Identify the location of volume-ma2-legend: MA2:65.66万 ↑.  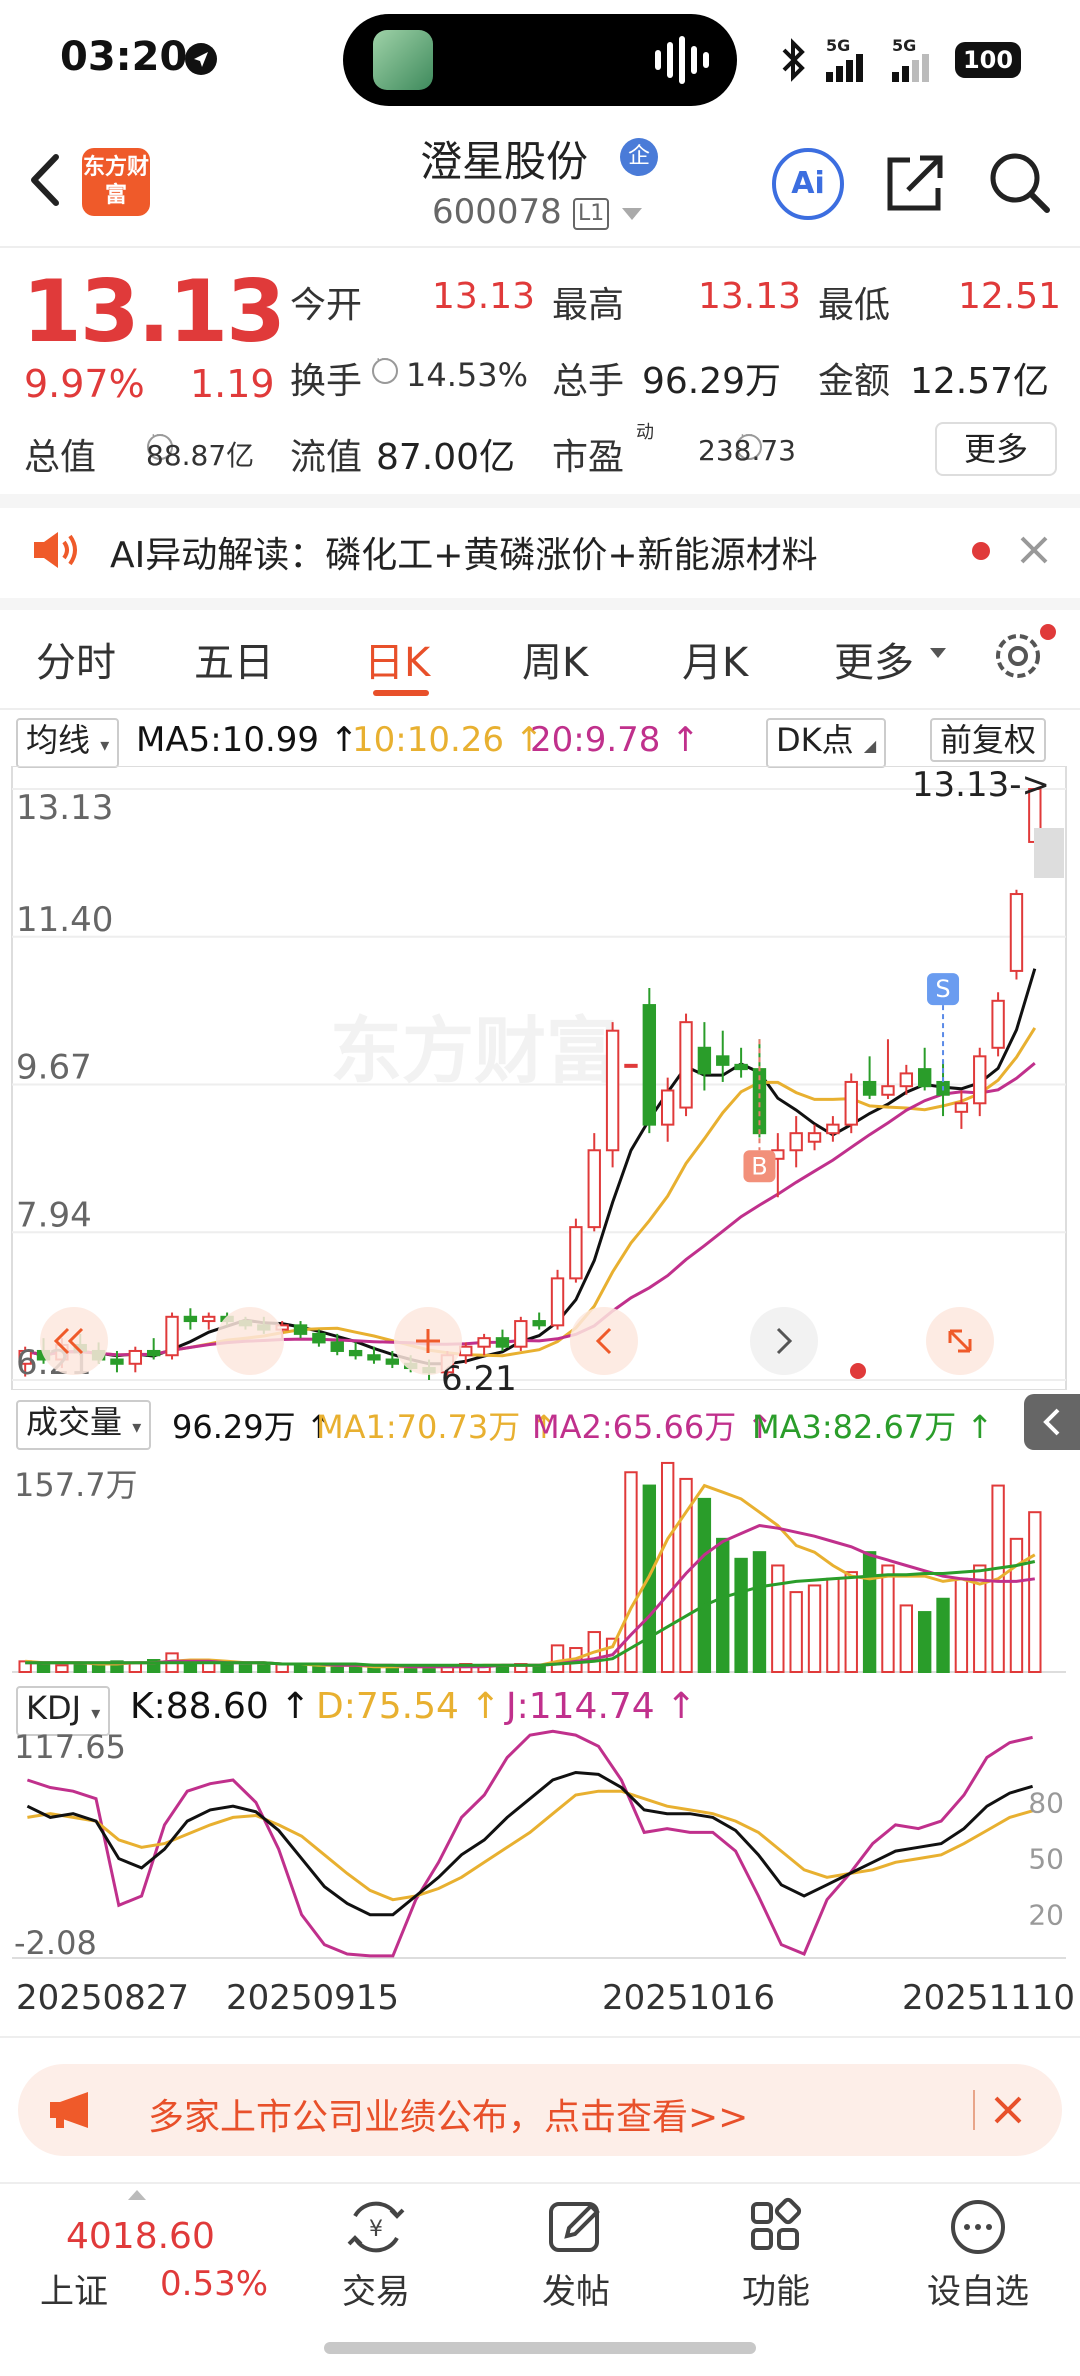
(653, 1427).